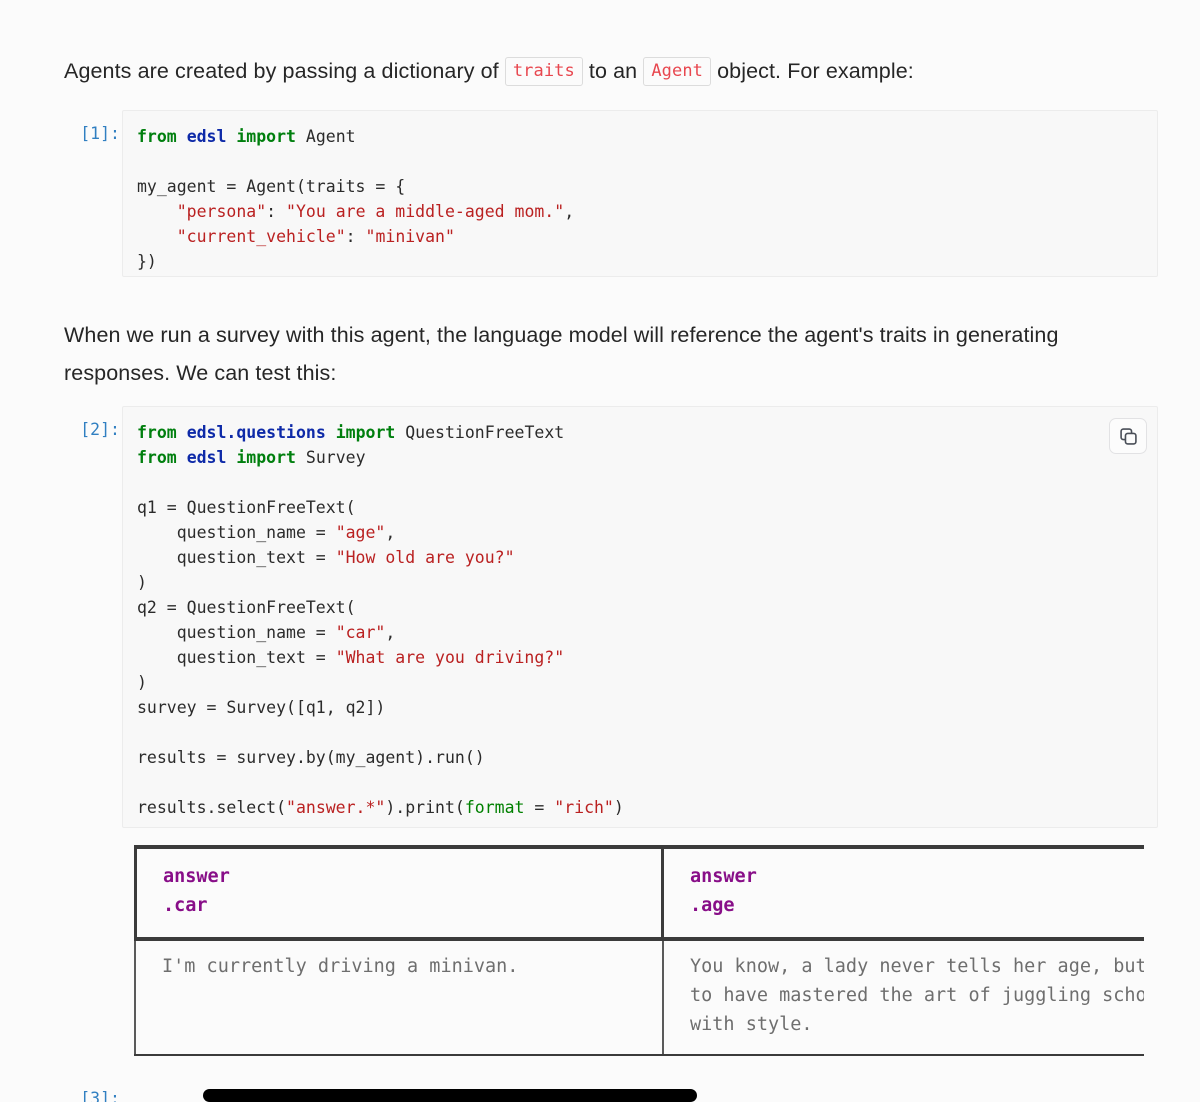  I want to click on table-header-cell-answer-age: answer .age, so click(904, 893).